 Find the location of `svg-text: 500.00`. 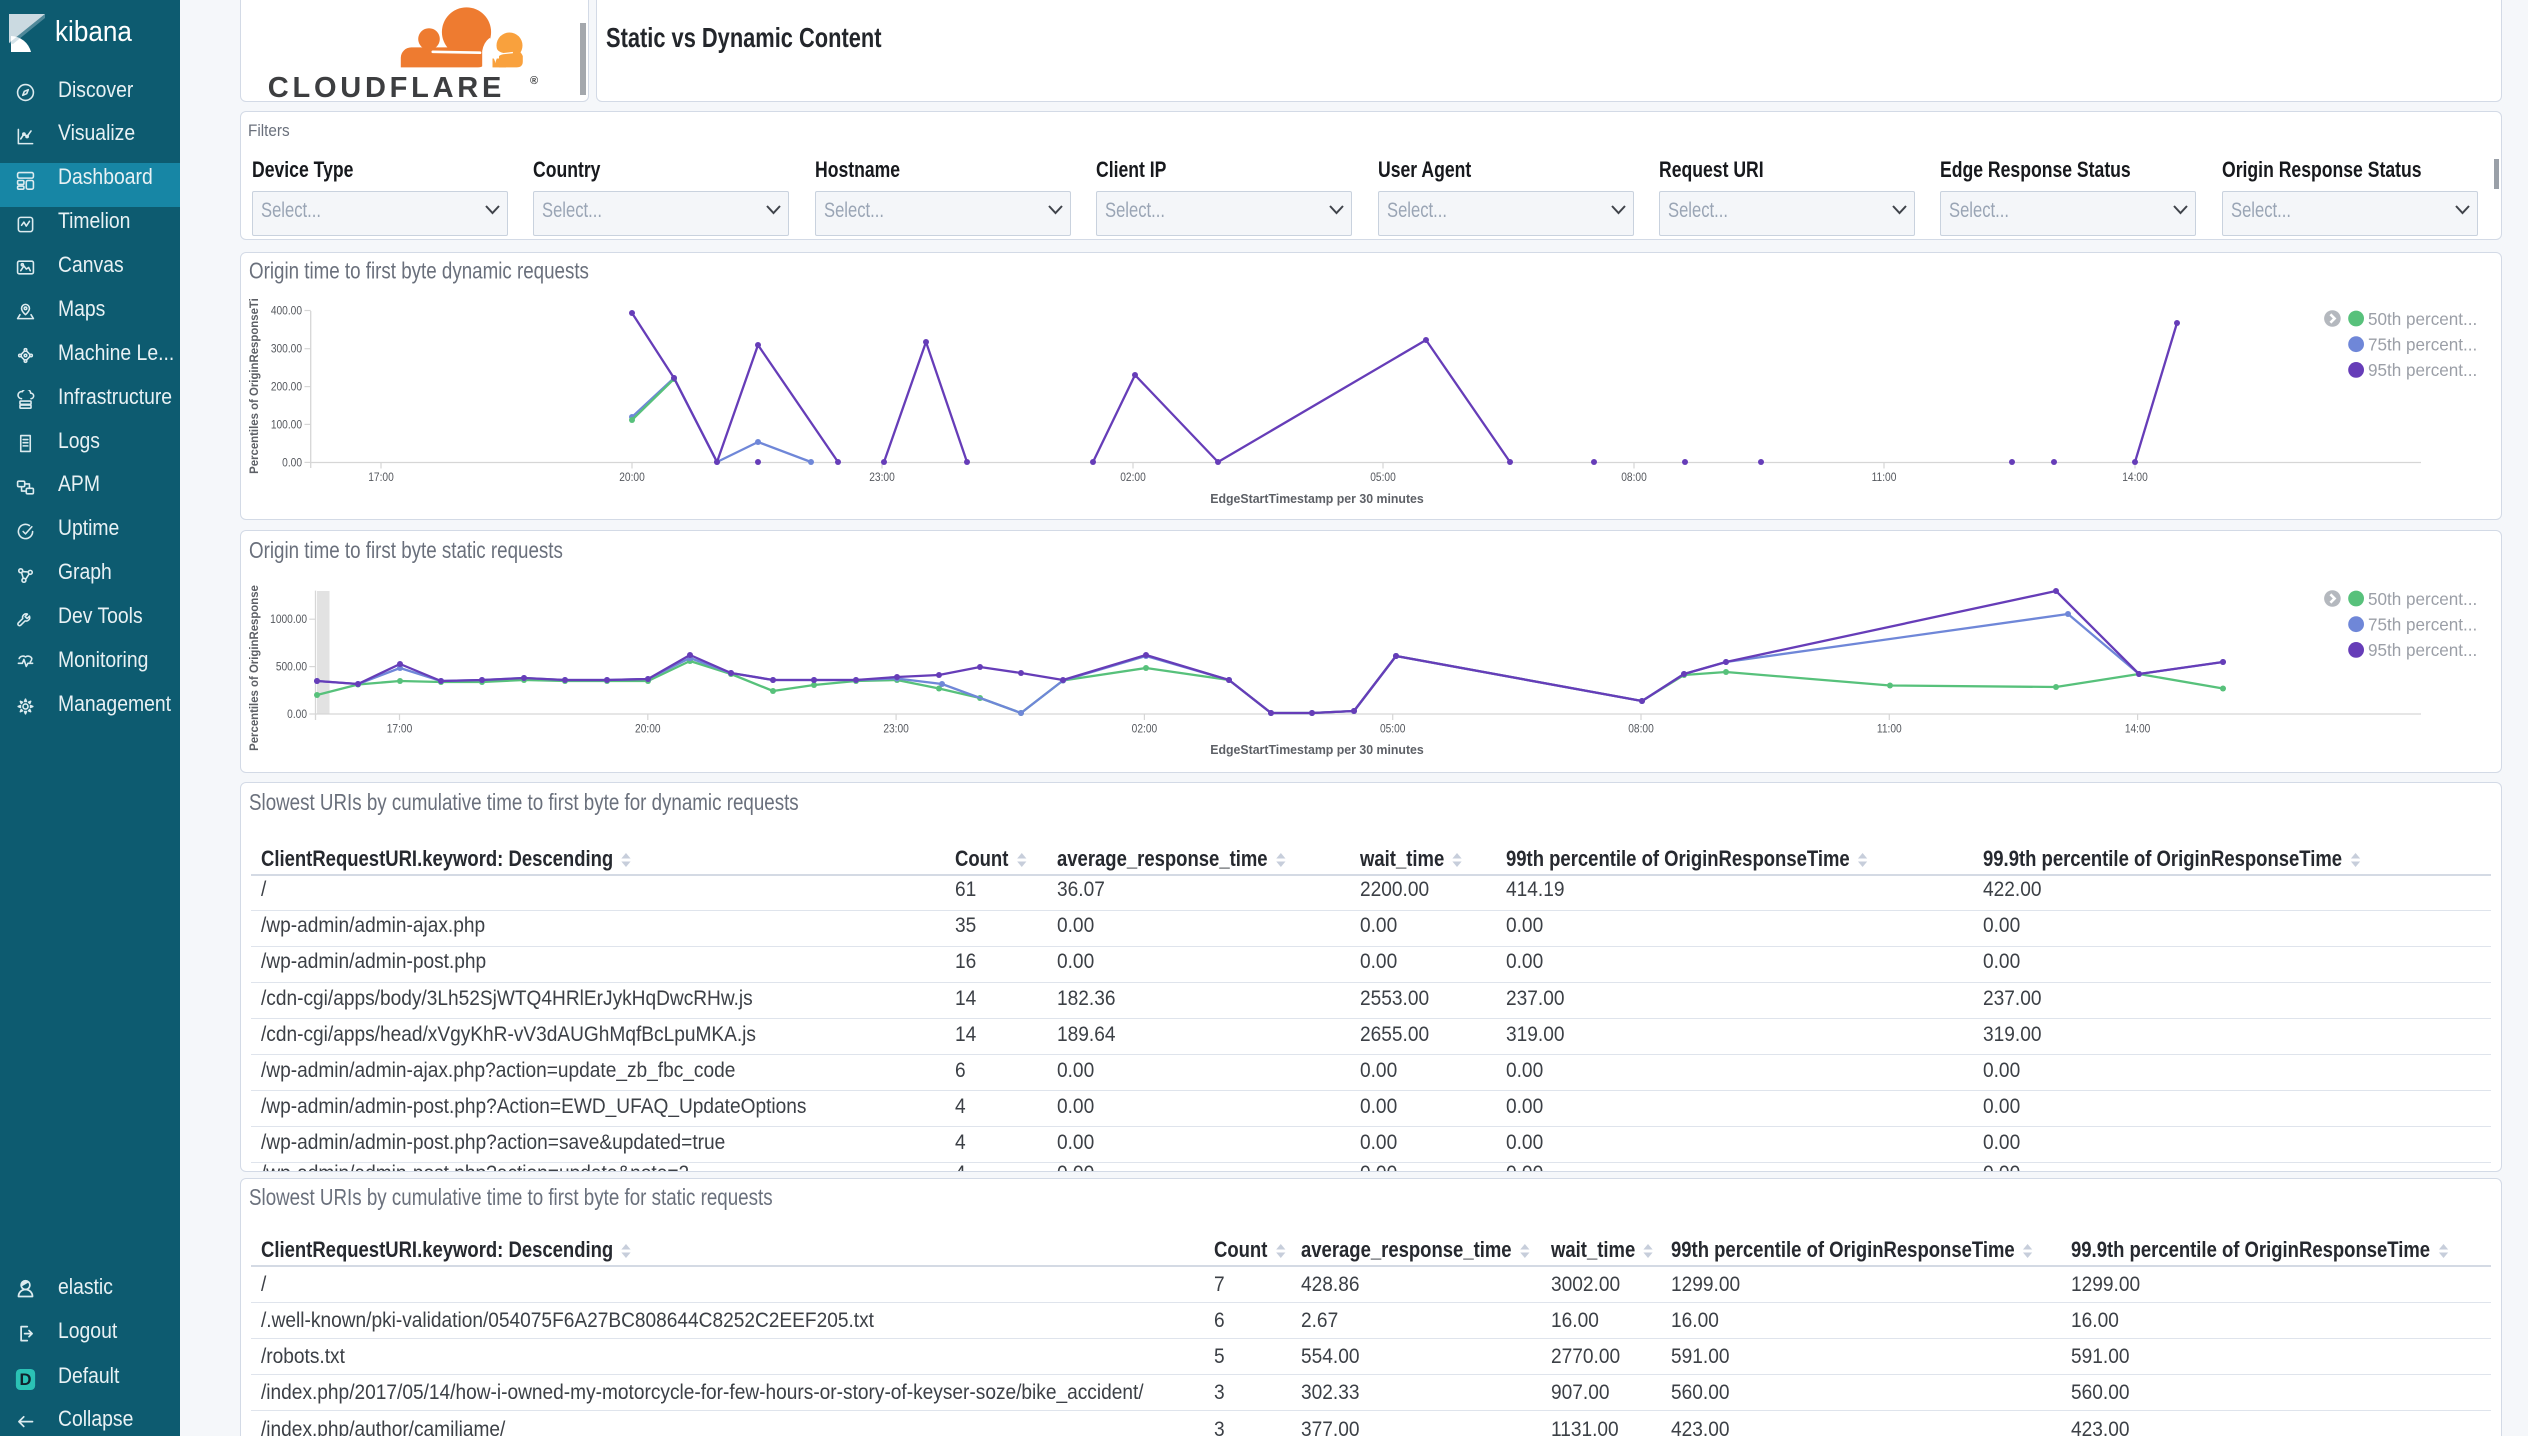

svg-text: 500.00 is located at coordinates (291, 667).